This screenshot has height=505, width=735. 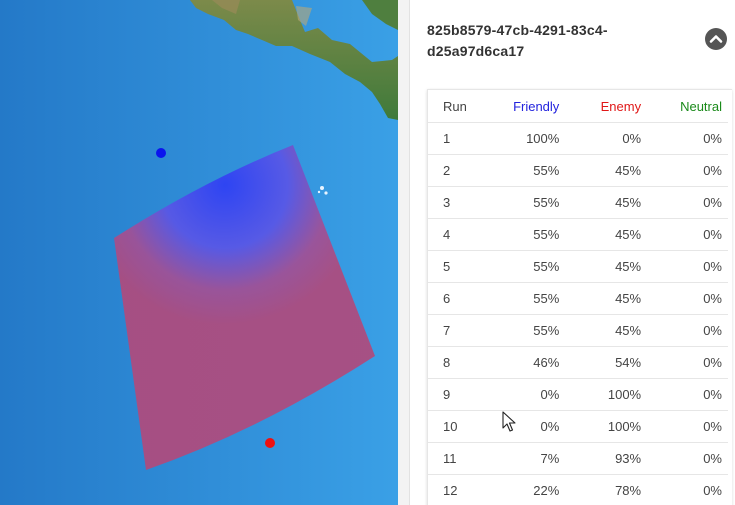 I want to click on cell-run: 3, so click(x=452, y=202).